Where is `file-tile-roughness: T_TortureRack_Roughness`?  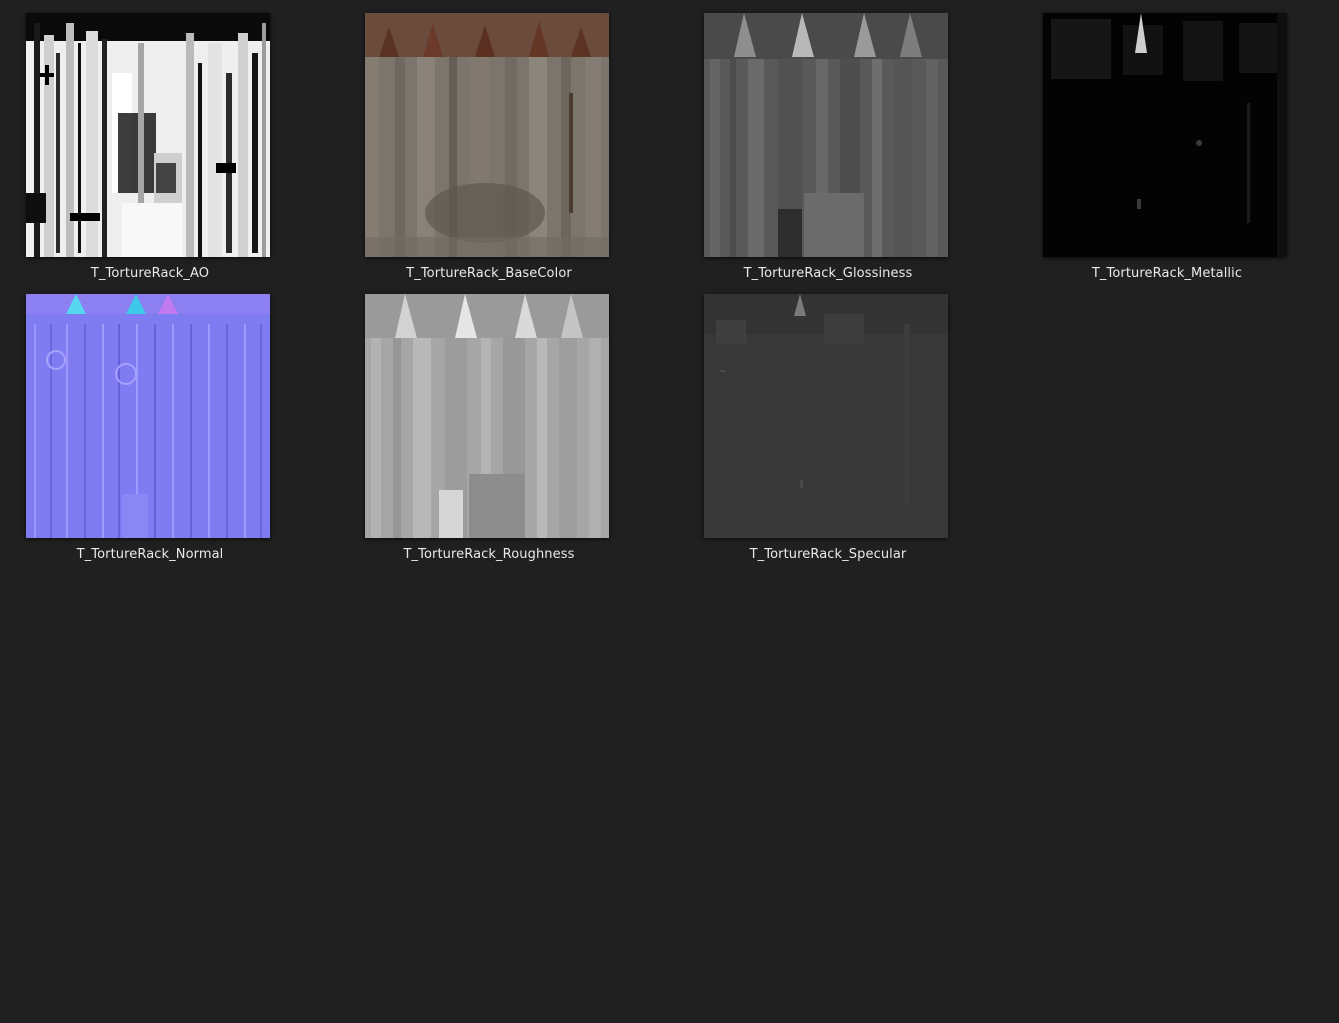
file-tile-roughness: T_TortureRack_Roughness is located at coordinates (484, 421).